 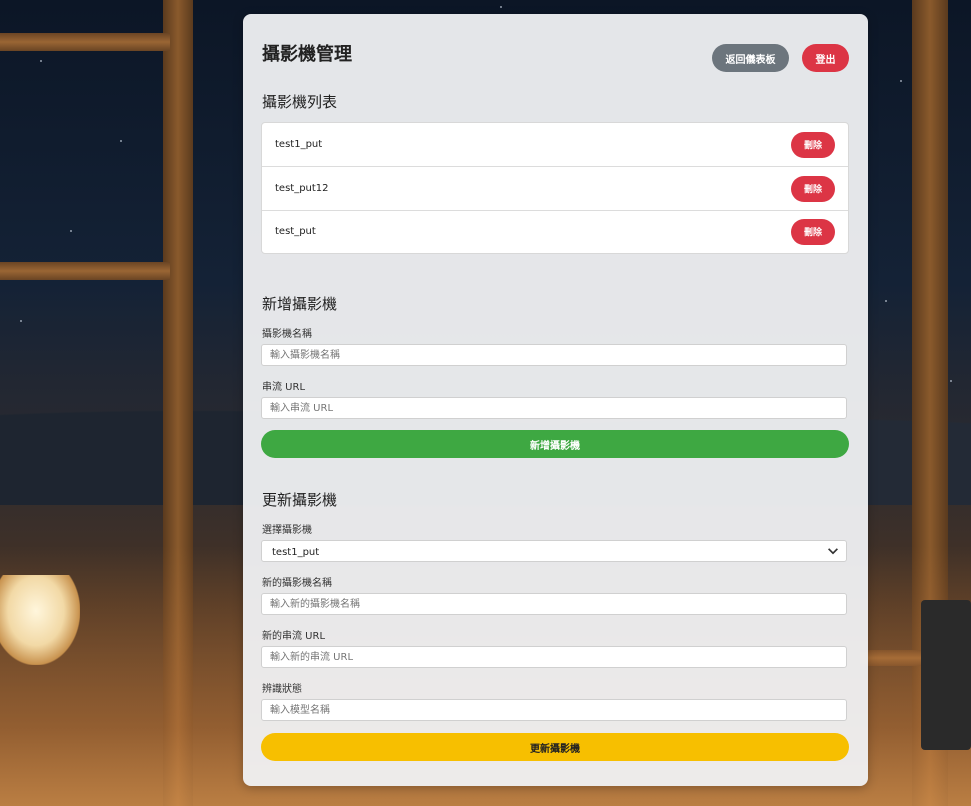 What do you see at coordinates (554, 710) in the screenshot?
I see `model-name-input` at bounding box center [554, 710].